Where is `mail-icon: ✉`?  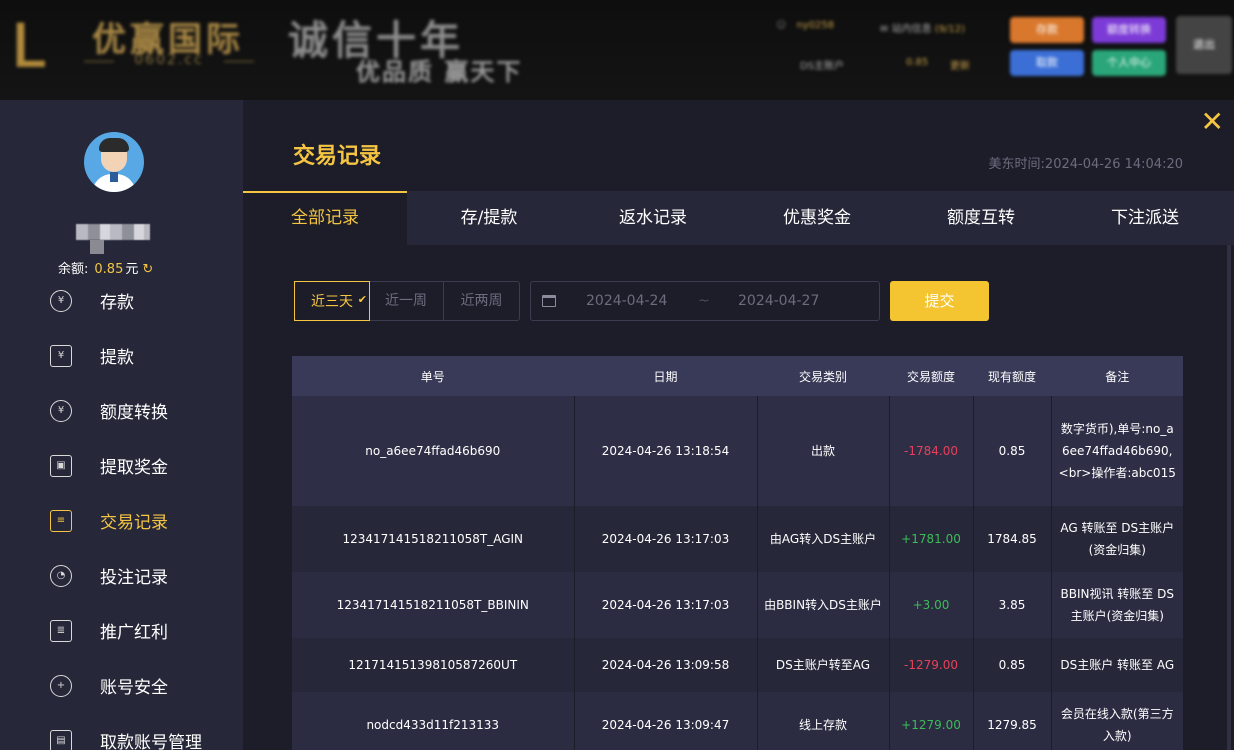 mail-icon: ✉ is located at coordinates (884, 29).